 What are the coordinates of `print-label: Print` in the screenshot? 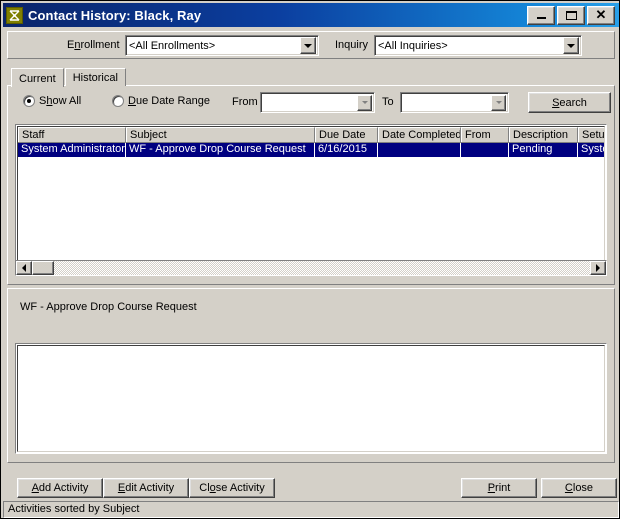 It's located at (499, 488).